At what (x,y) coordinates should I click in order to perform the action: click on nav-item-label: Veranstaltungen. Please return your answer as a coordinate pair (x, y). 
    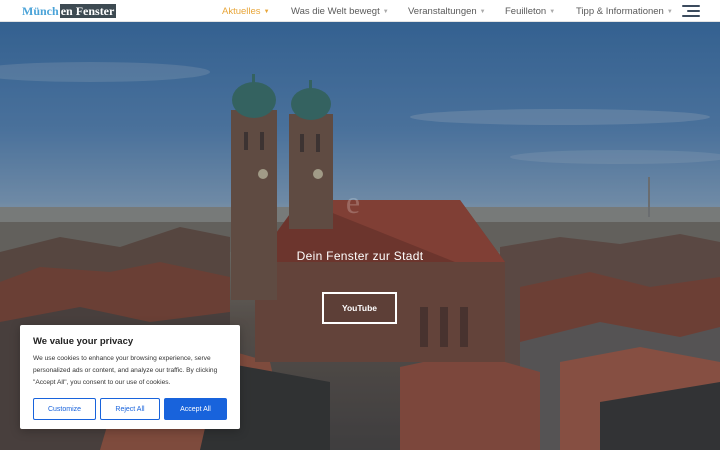
    Looking at the image, I should click on (442, 11).